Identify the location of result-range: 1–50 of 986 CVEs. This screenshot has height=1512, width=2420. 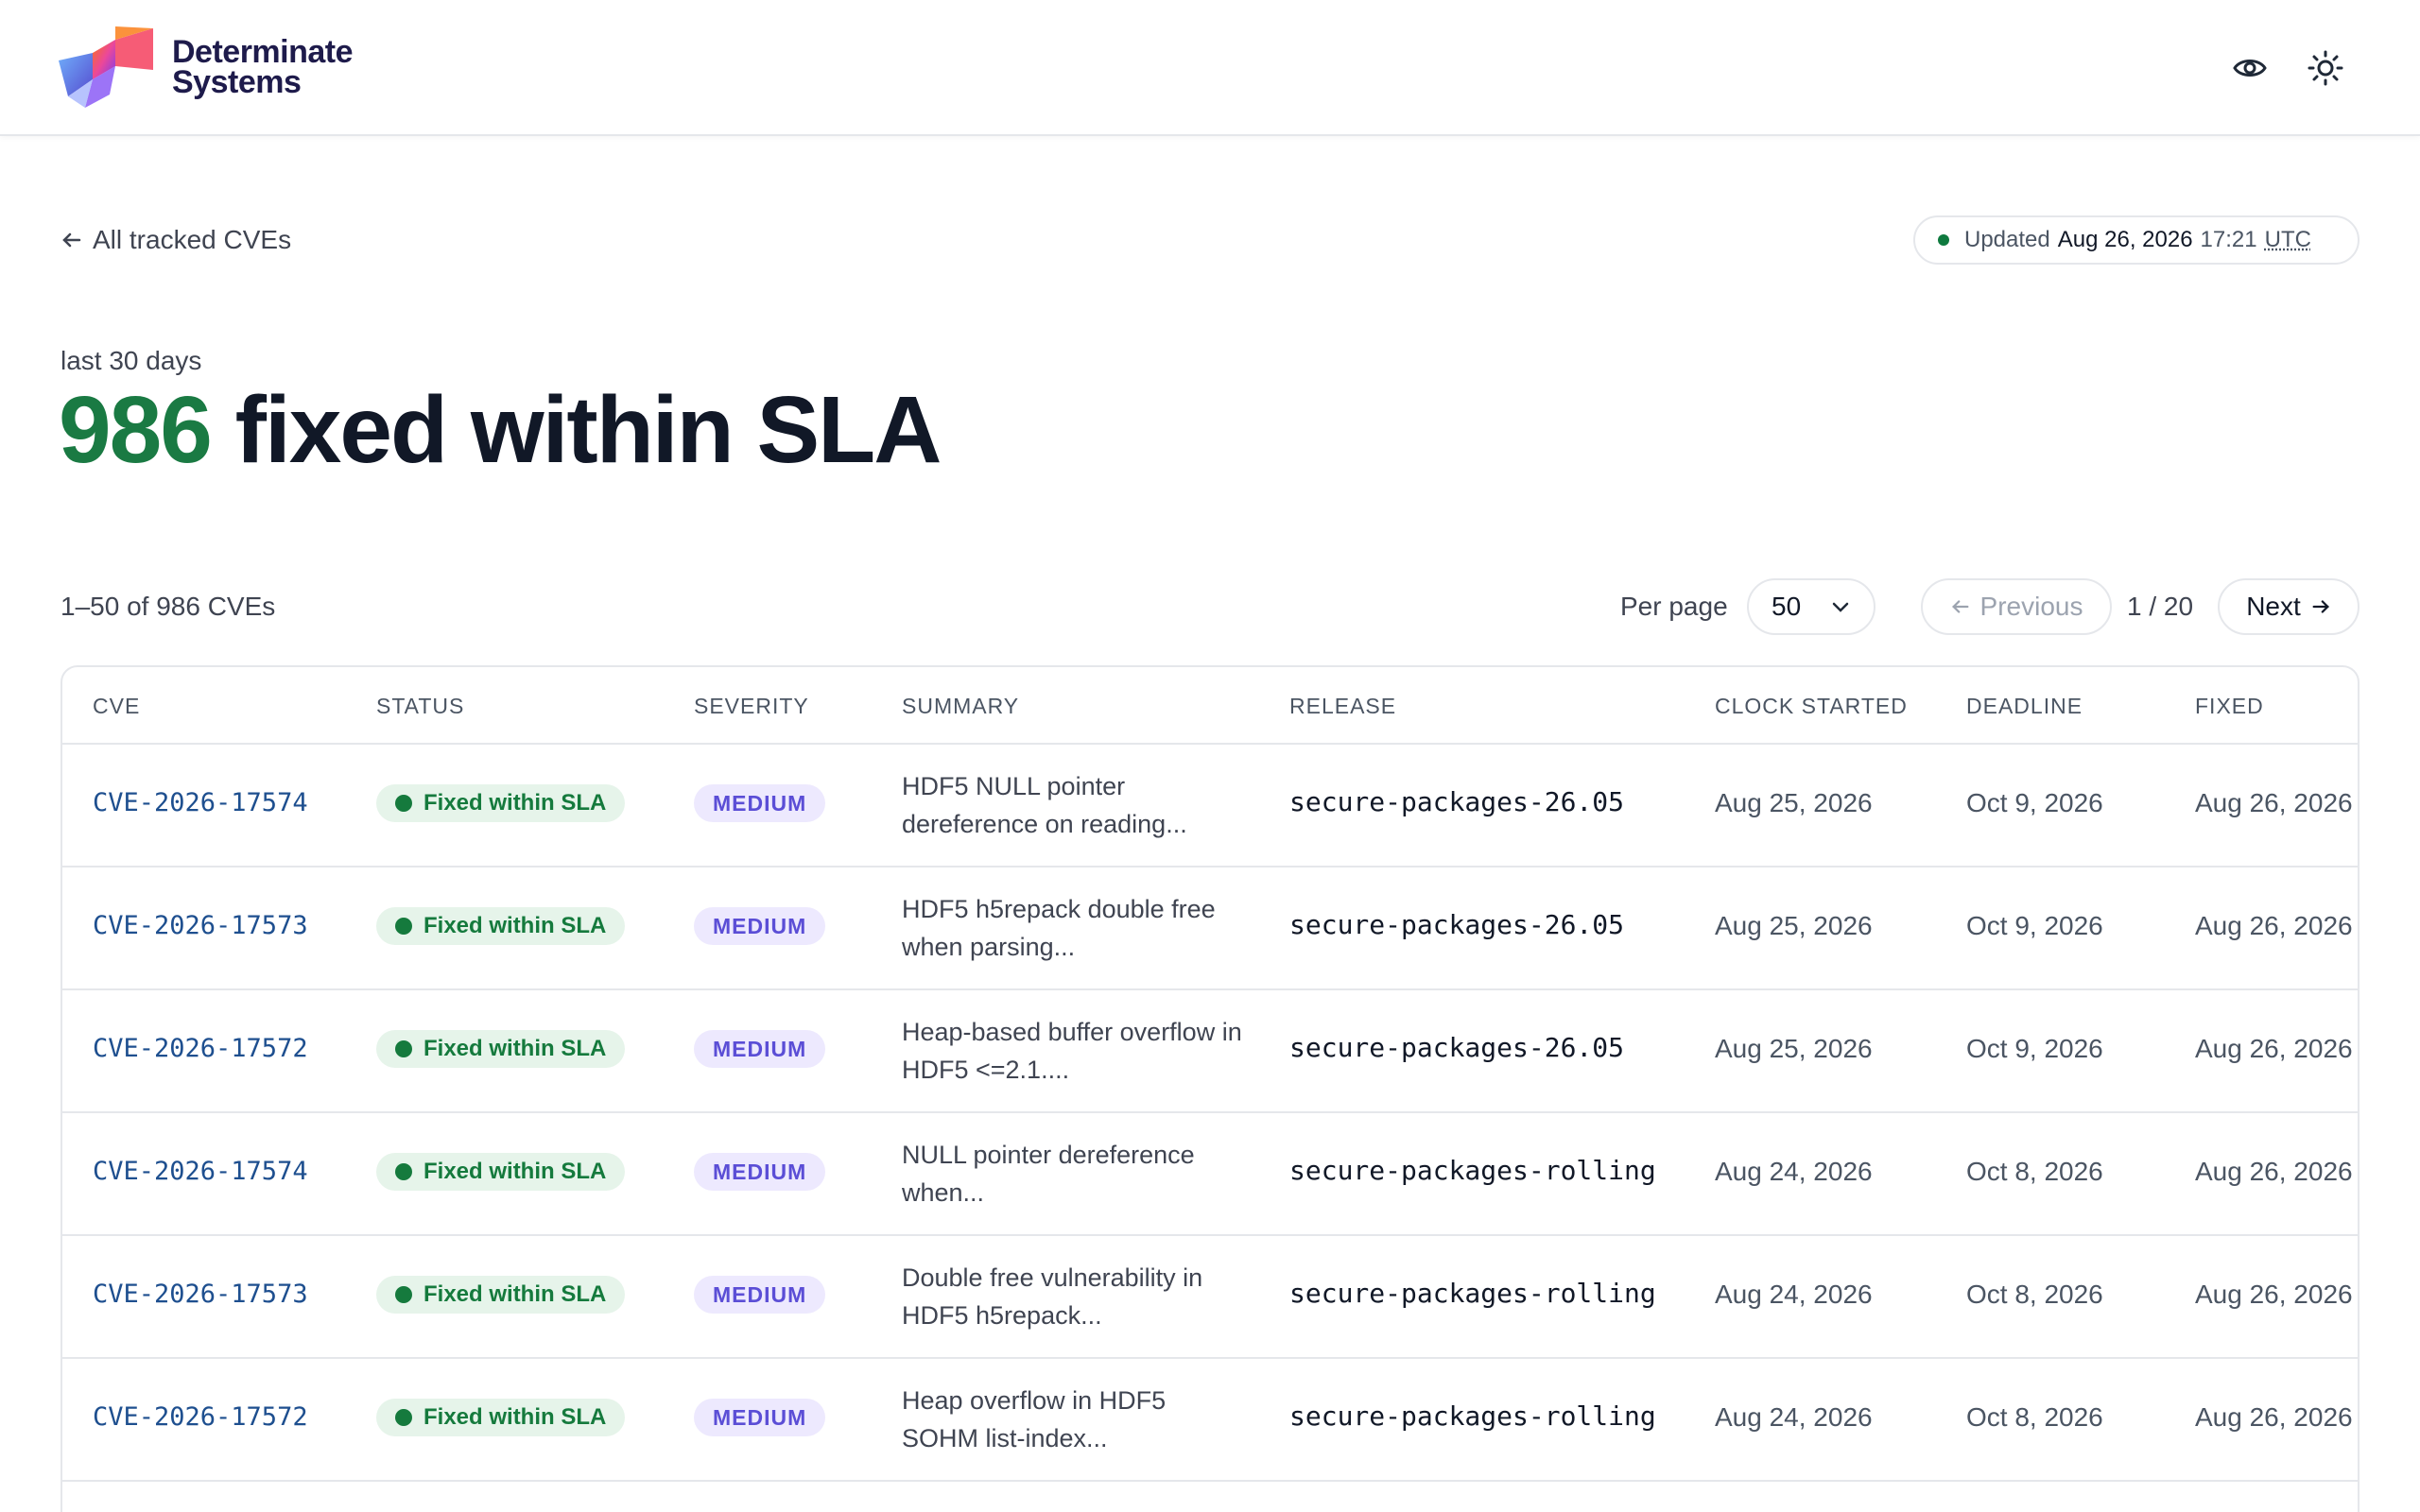
(167, 607).